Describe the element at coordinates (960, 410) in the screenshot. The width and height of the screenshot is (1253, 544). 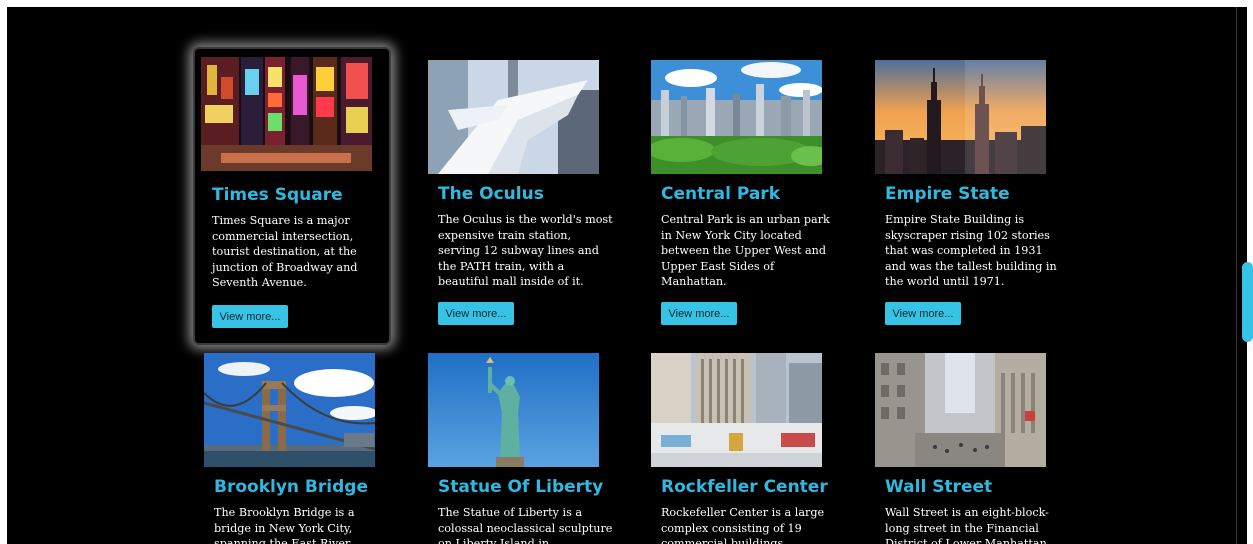
I see `wall-street-image` at that location.